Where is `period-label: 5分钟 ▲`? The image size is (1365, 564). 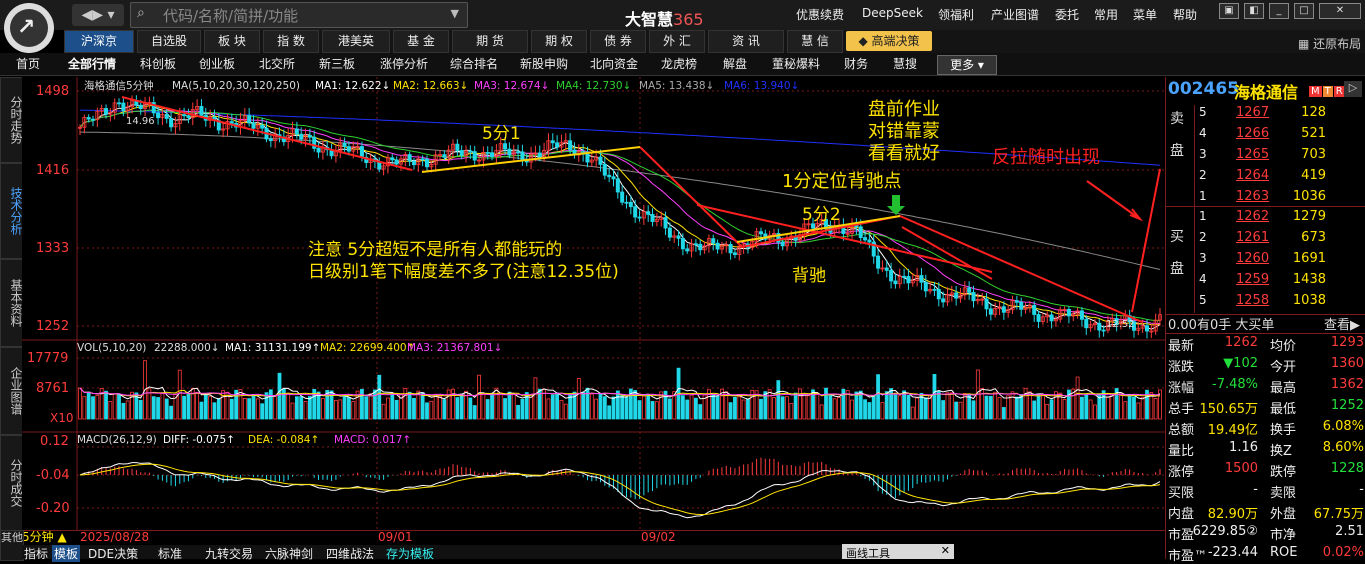 period-label: 5分钟 ▲ is located at coordinates (44, 537).